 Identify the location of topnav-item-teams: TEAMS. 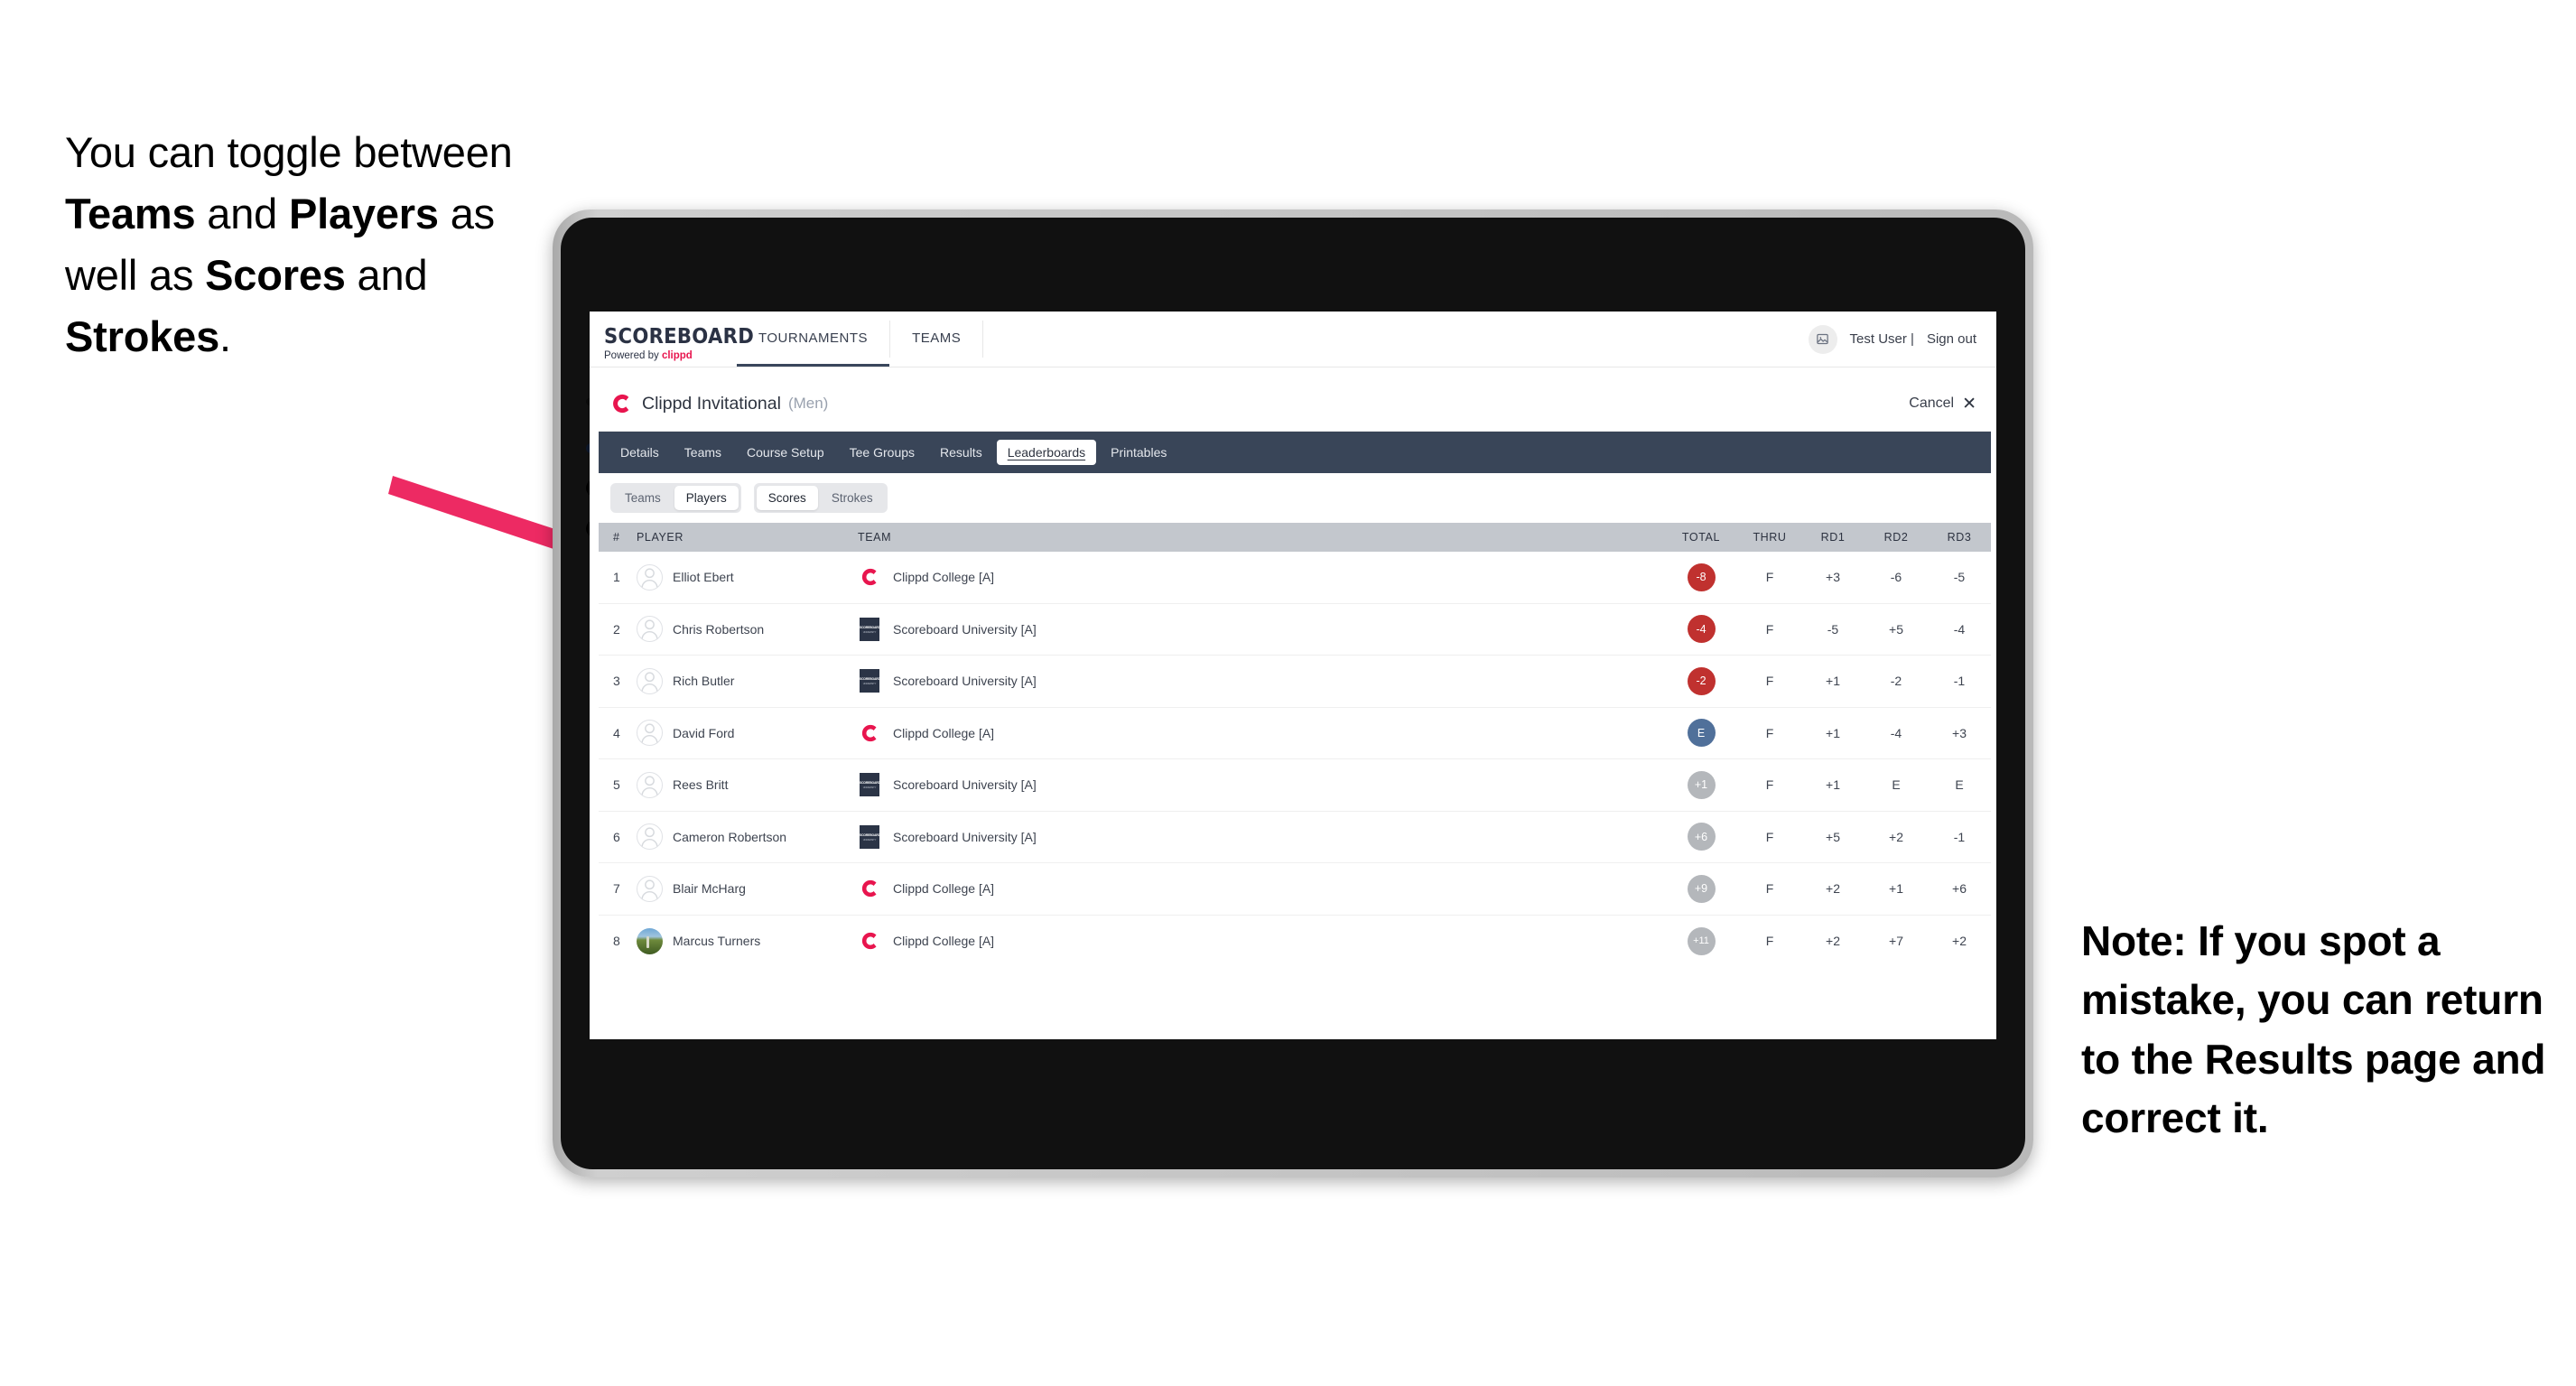
(936, 339).